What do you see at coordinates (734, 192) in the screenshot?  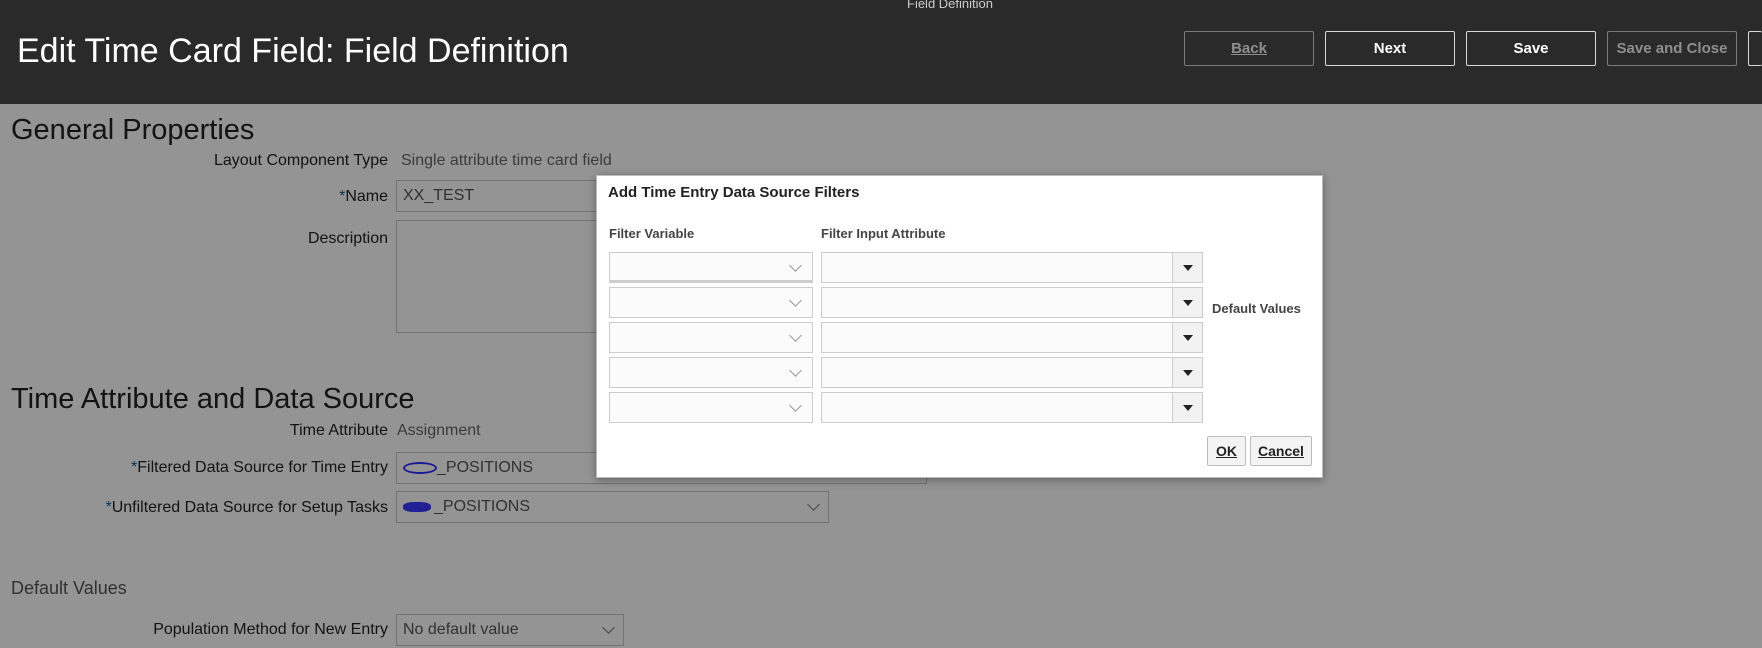 I see `dialog-title: Add Time Entry Data Source Filters` at bounding box center [734, 192].